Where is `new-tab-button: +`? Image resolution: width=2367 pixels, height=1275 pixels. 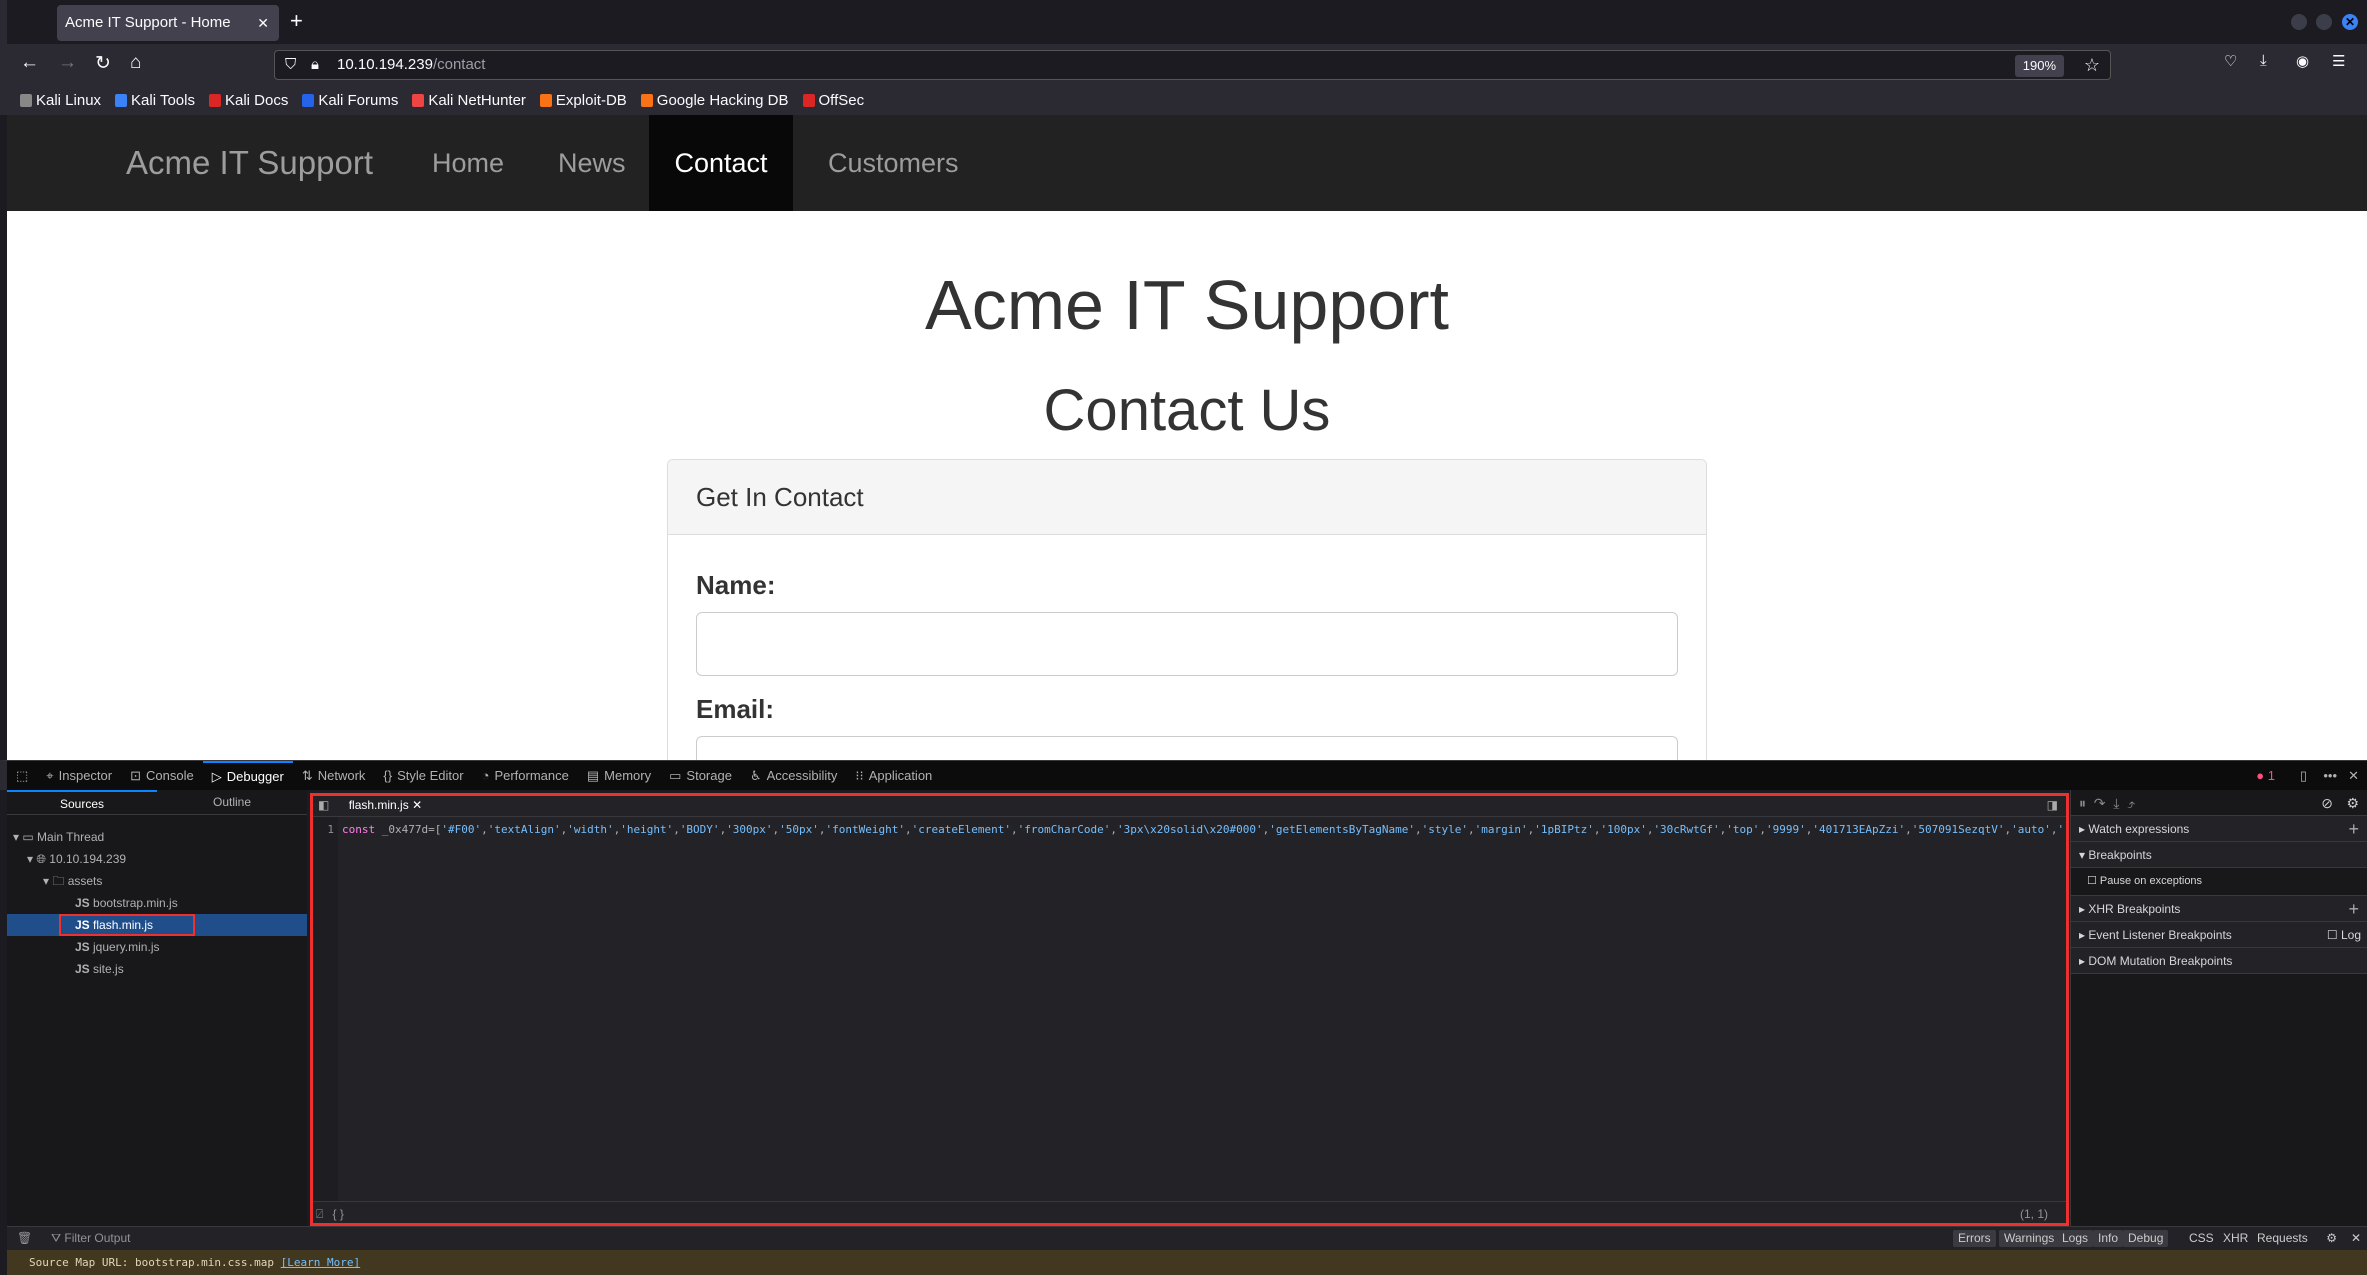 new-tab-button: + is located at coordinates (296, 21).